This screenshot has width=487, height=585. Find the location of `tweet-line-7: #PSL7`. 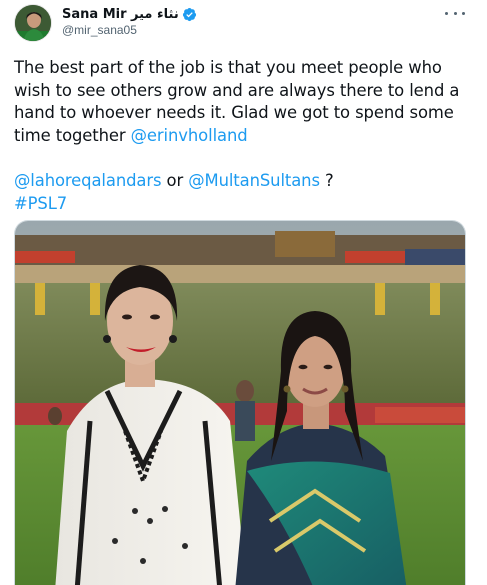

tweet-line-7: #PSL7 is located at coordinates (244, 204).